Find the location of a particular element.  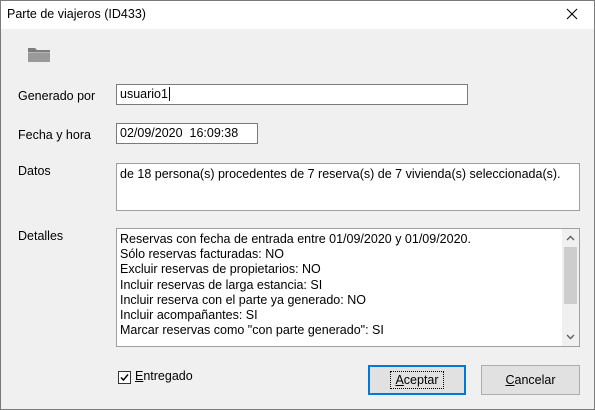

detalles-line: Incluir reservas de larga estancia: SI is located at coordinates (221, 284).